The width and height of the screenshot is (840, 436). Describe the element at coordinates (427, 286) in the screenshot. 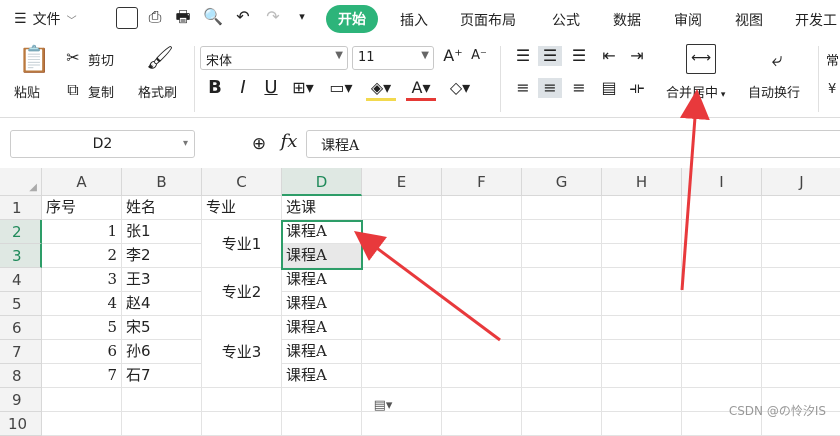

I see `arrow-to-selection` at that location.